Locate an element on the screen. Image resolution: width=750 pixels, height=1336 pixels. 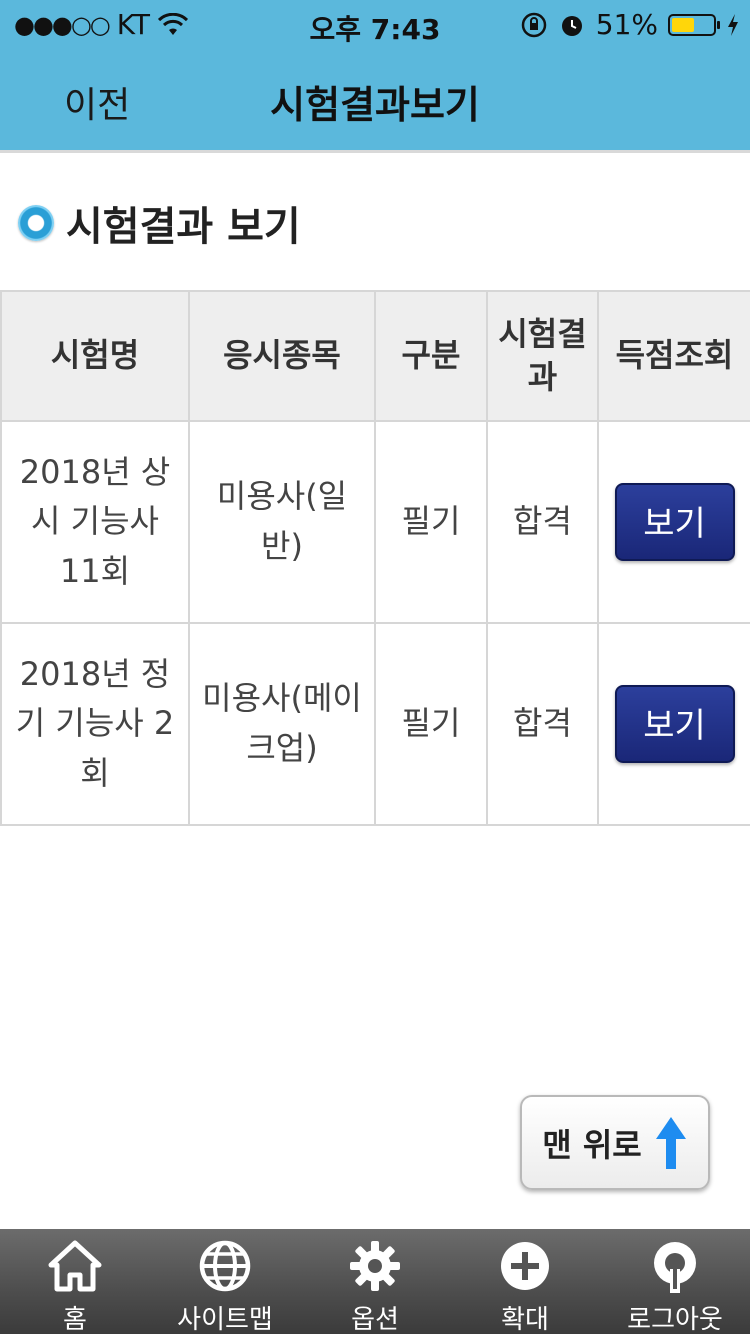
tab-label: 확대 is located at coordinates (525, 1320).